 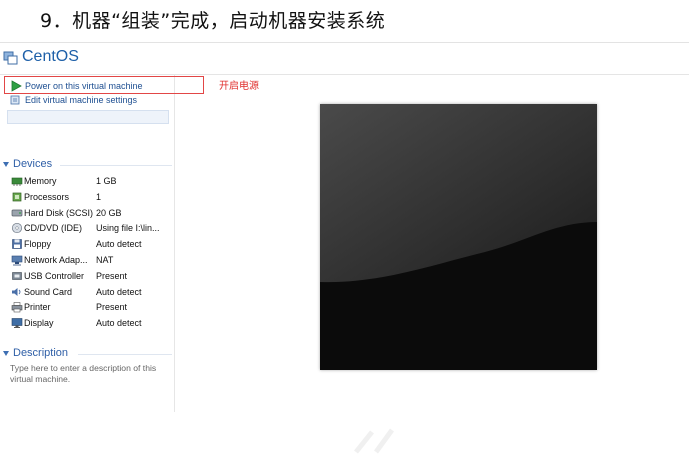 What do you see at coordinates (92, 244) in the screenshot?
I see `device-row-floppy: Floppy Auto detect` at bounding box center [92, 244].